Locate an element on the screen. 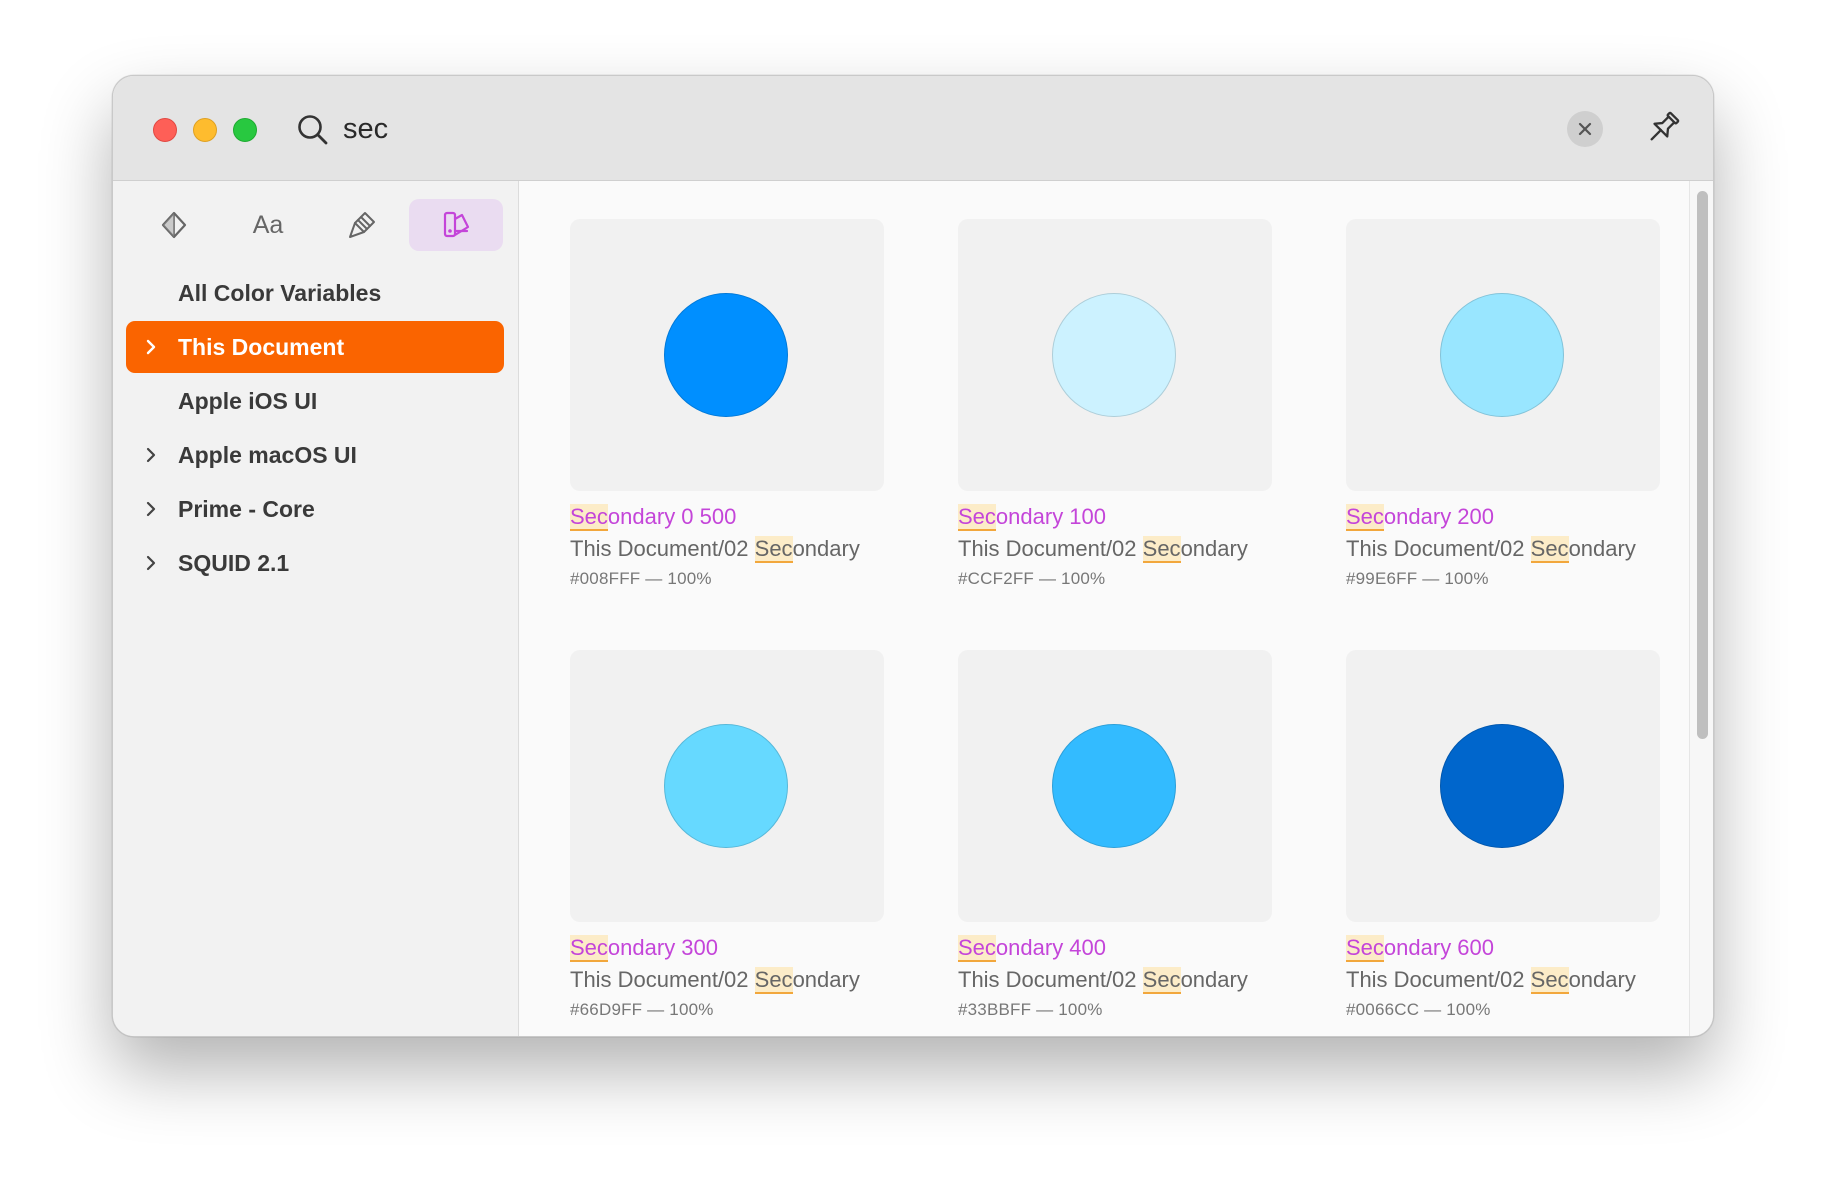  text-styles-label: Aa is located at coordinates (268, 224).